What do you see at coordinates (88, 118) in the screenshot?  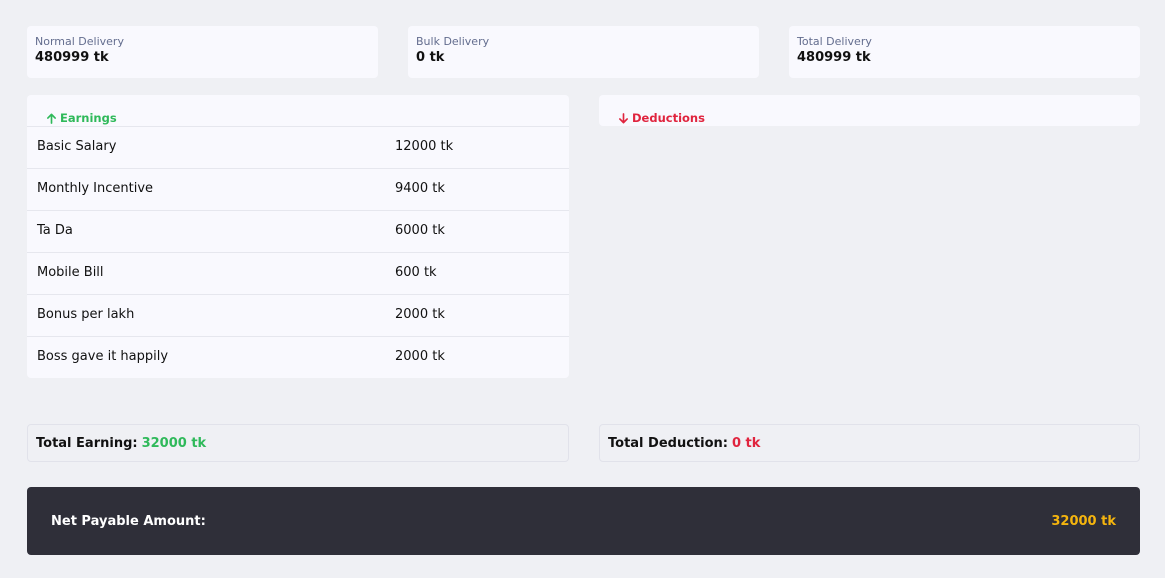 I see `earnings-title: Earnings` at bounding box center [88, 118].